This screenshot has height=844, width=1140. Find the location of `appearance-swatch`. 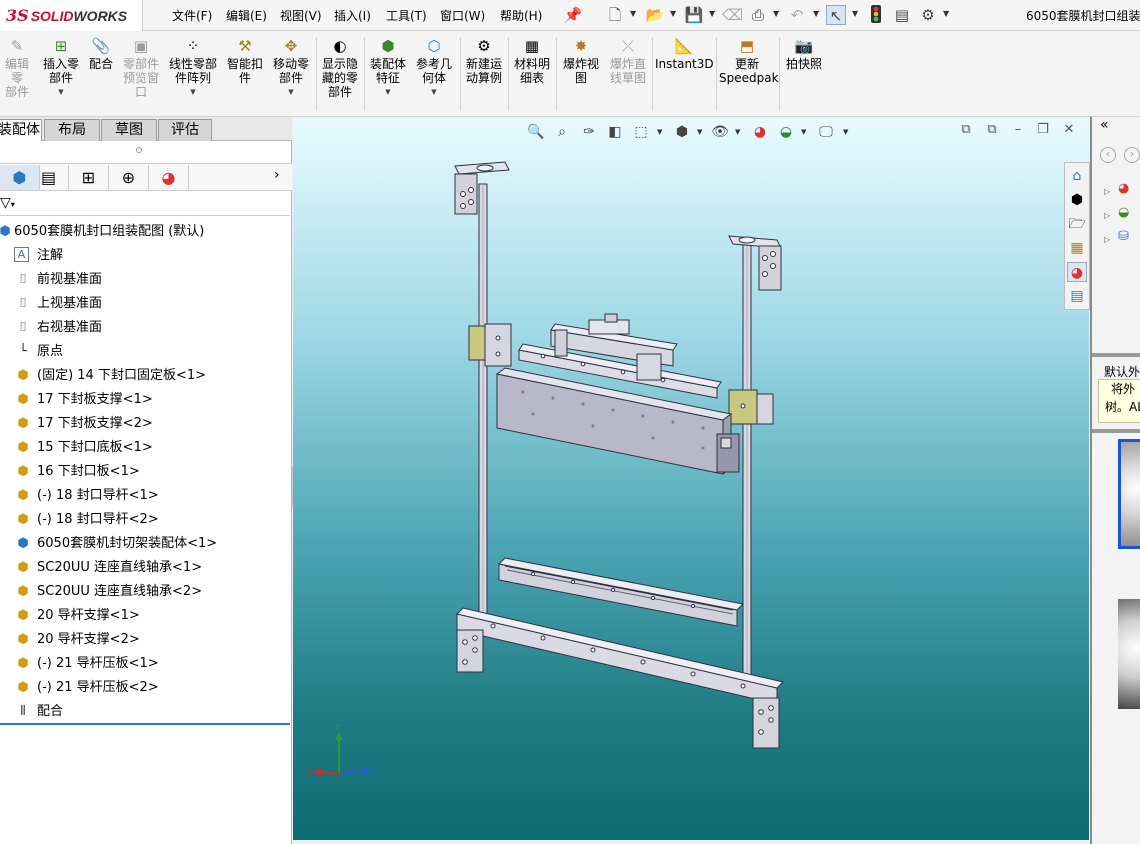

appearance-swatch is located at coordinates (1129, 654).